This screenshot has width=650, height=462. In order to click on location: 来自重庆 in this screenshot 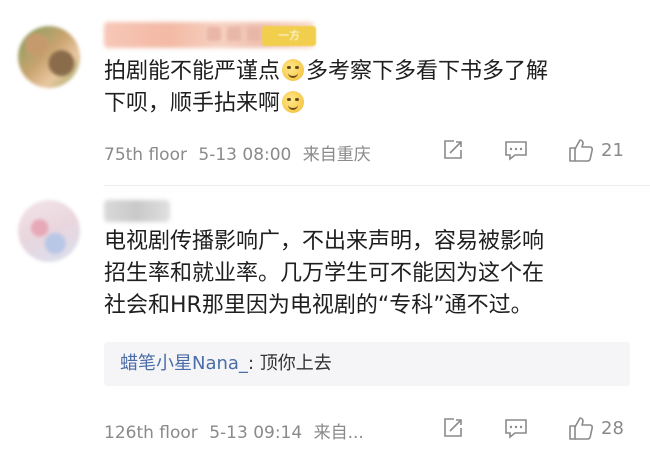, I will do `click(336, 155)`.